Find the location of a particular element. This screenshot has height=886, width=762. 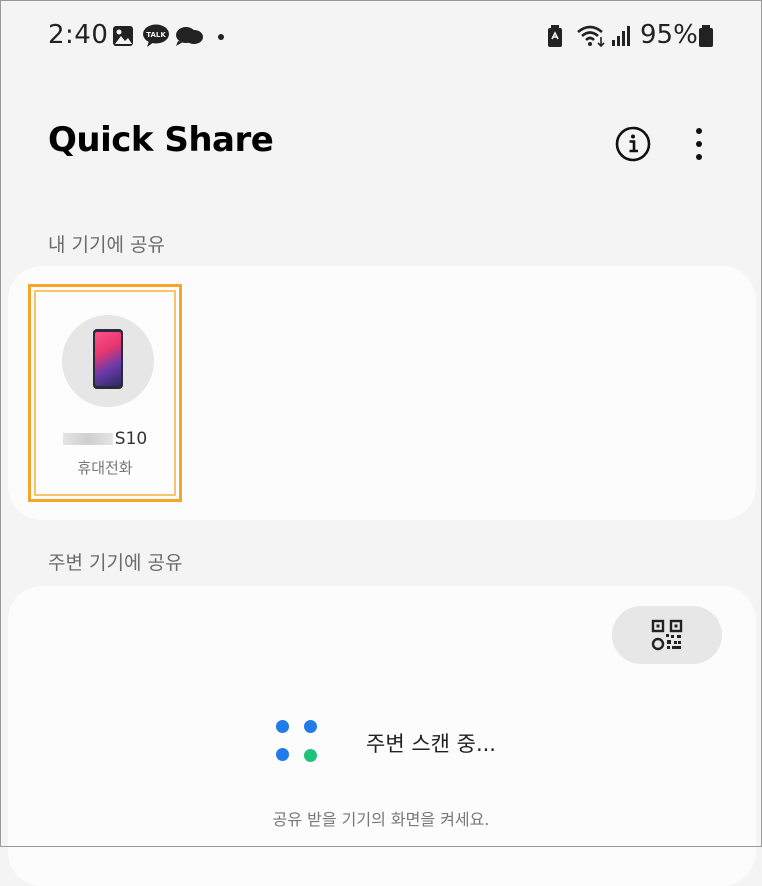

device-type: 휴대전화 is located at coordinates (105, 468).